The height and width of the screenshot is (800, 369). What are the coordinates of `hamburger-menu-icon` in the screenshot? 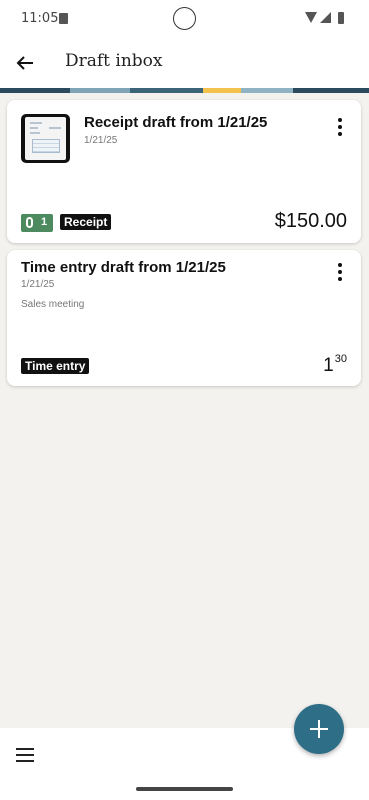 It's located at (25, 755).